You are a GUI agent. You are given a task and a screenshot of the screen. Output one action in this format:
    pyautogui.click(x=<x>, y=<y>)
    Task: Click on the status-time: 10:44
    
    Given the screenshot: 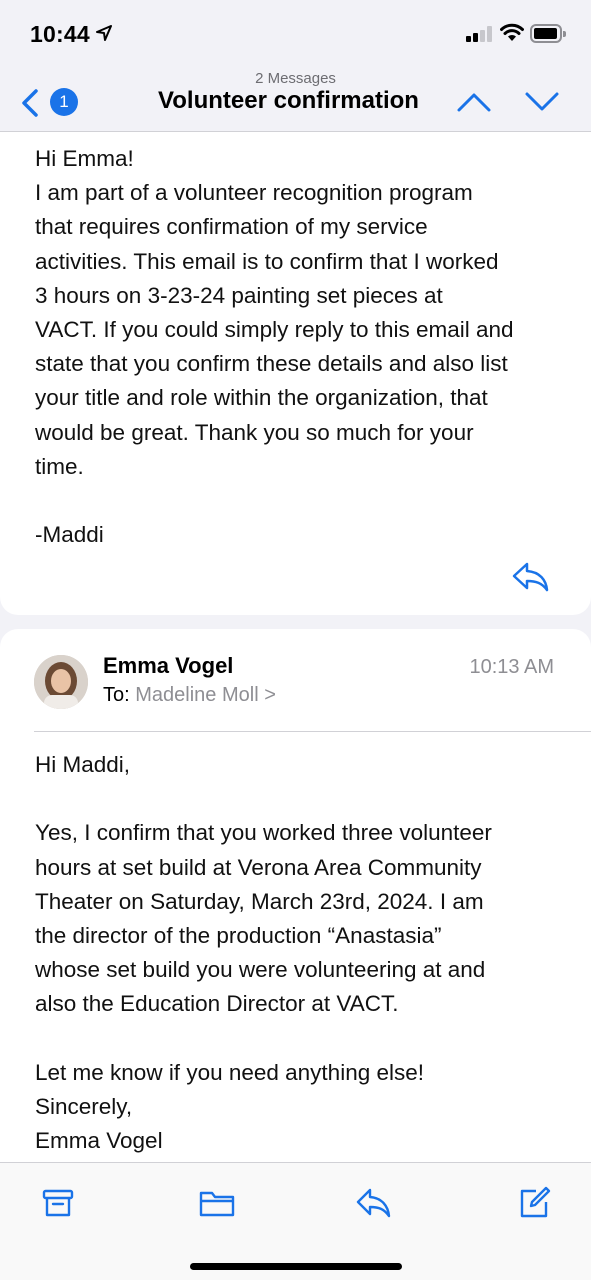 What is the action you would take?
    pyautogui.click(x=71, y=34)
    